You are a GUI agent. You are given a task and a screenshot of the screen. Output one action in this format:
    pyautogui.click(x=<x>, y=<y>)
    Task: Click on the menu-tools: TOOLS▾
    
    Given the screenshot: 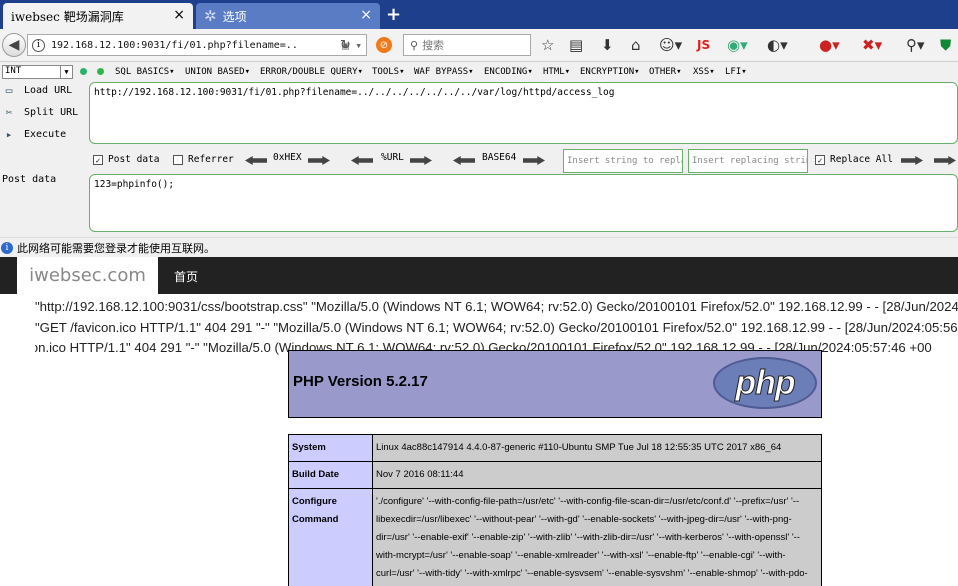 What is the action you would take?
    pyautogui.click(x=388, y=72)
    